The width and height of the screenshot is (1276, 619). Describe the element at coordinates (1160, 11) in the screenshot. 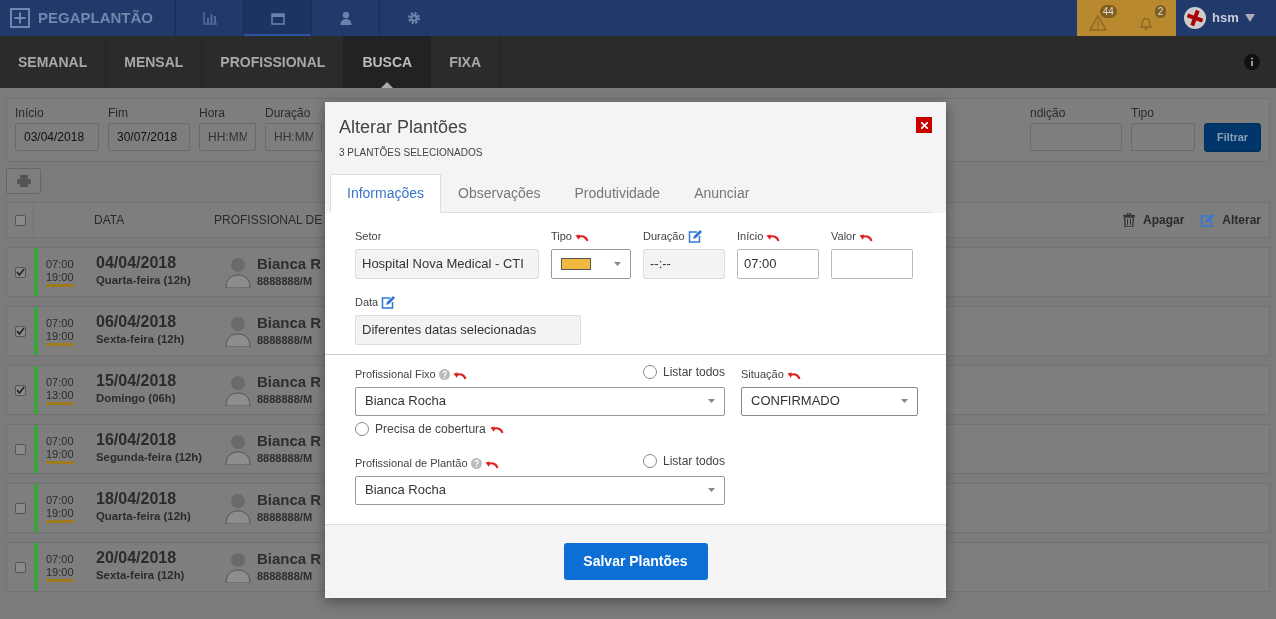

I see `count-badge: 2` at that location.